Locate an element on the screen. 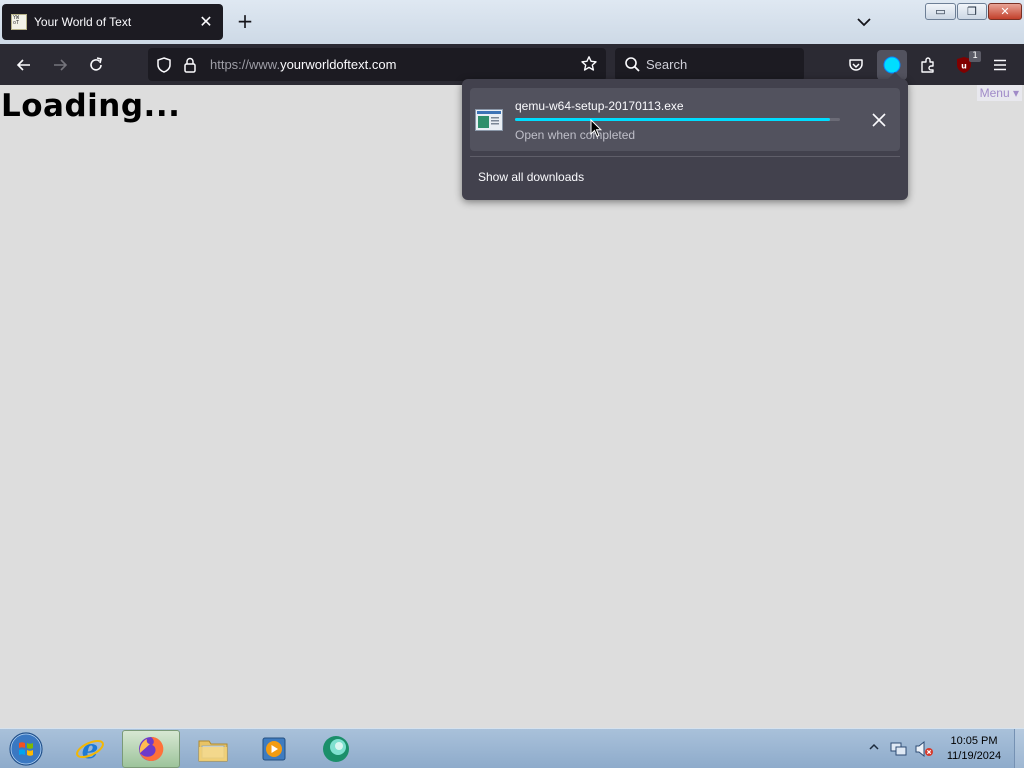 Image resolution: width=1024 pixels, height=768 pixels. tray-network is located at coordinates (898, 750).